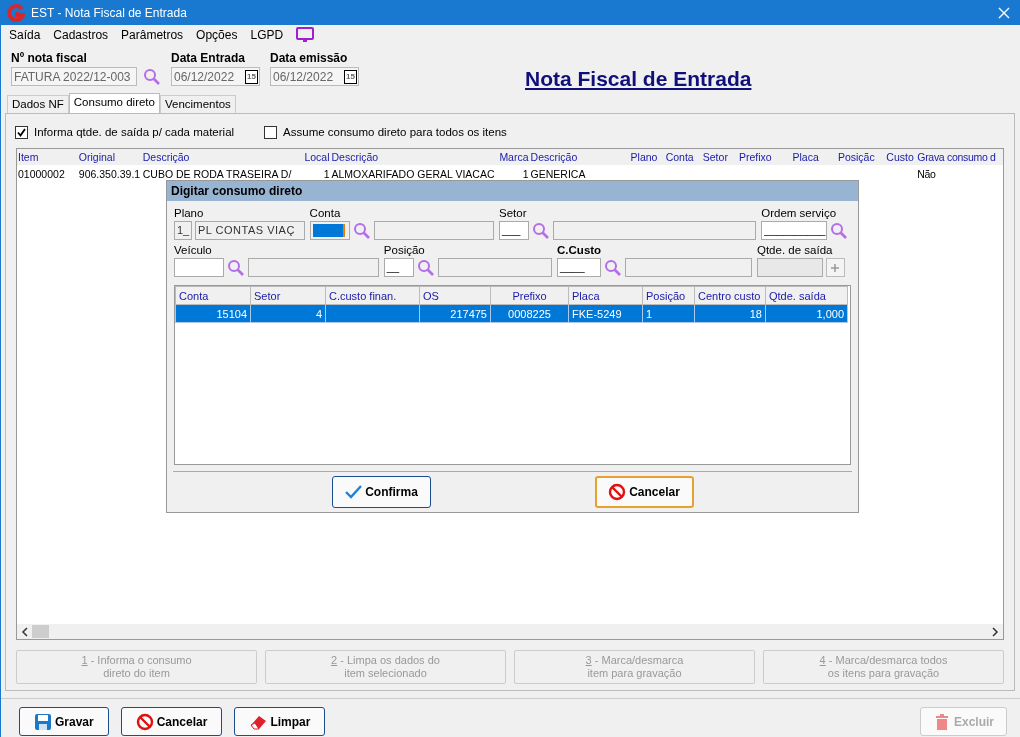 This screenshot has width=1020, height=737. I want to click on column-header: Centro custo, so click(730, 295).